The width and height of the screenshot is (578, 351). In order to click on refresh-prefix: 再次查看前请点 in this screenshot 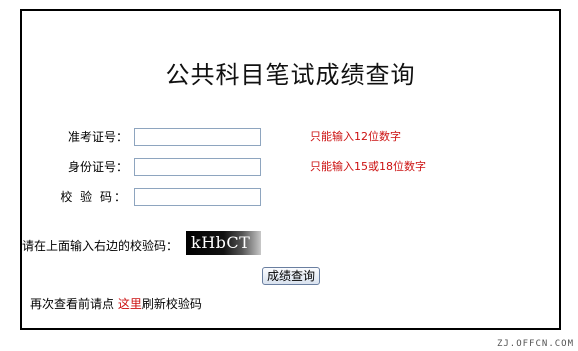, I will do `click(74, 304)`.